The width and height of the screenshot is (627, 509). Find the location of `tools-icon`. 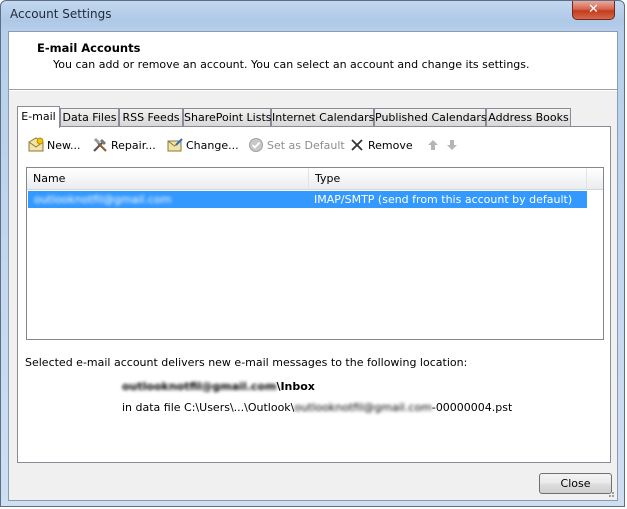

tools-icon is located at coordinates (100, 145).